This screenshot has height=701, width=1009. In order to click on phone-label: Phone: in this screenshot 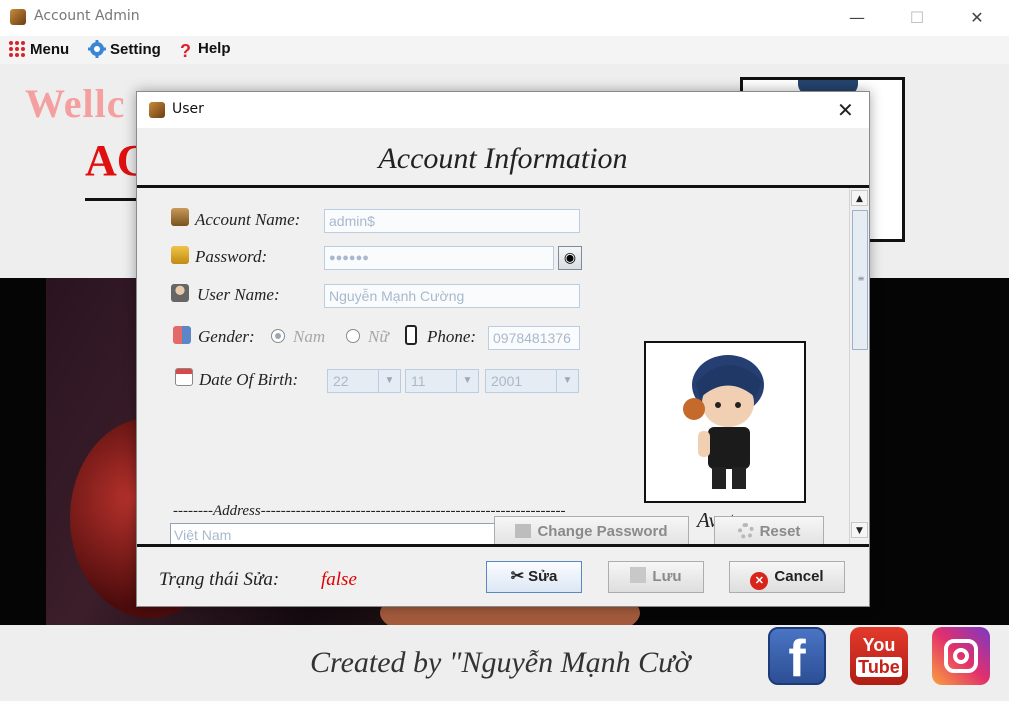, I will do `click(452, 336)`.